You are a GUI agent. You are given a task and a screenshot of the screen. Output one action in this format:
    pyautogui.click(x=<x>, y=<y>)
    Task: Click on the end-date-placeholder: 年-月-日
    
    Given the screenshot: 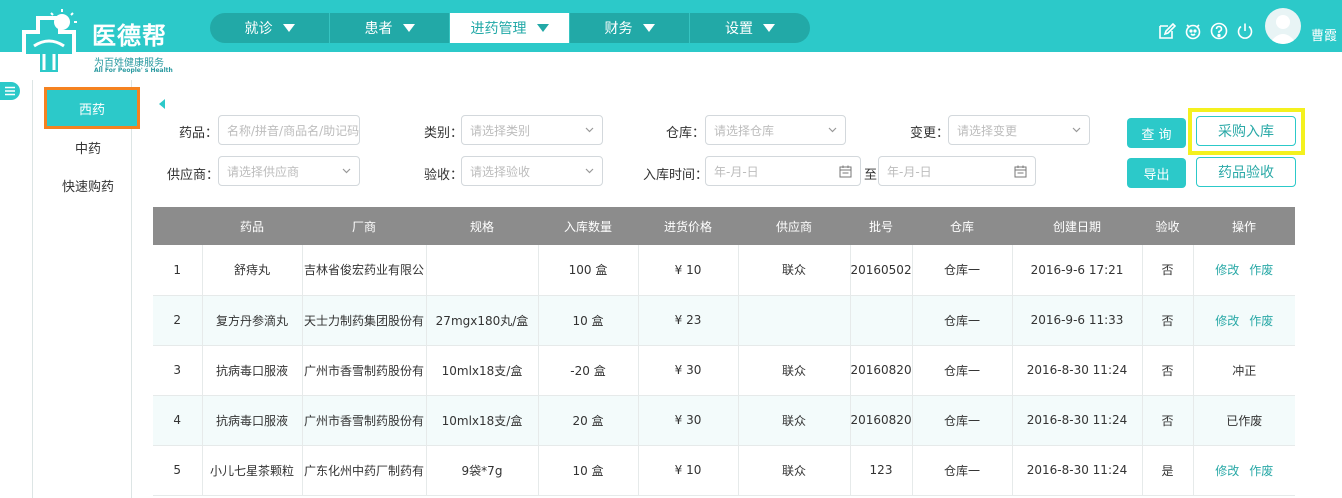 What is the action you would take?
    pyautogui.click(x=909, y=171)
    